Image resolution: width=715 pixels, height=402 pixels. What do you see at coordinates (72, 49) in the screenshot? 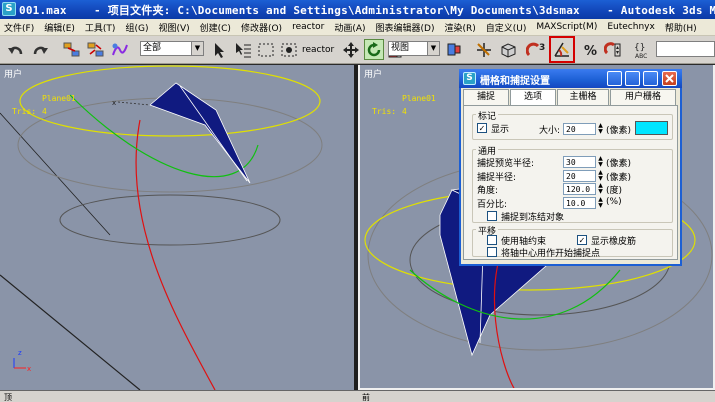
I see `link-icon` at bounding box center [72, 49].